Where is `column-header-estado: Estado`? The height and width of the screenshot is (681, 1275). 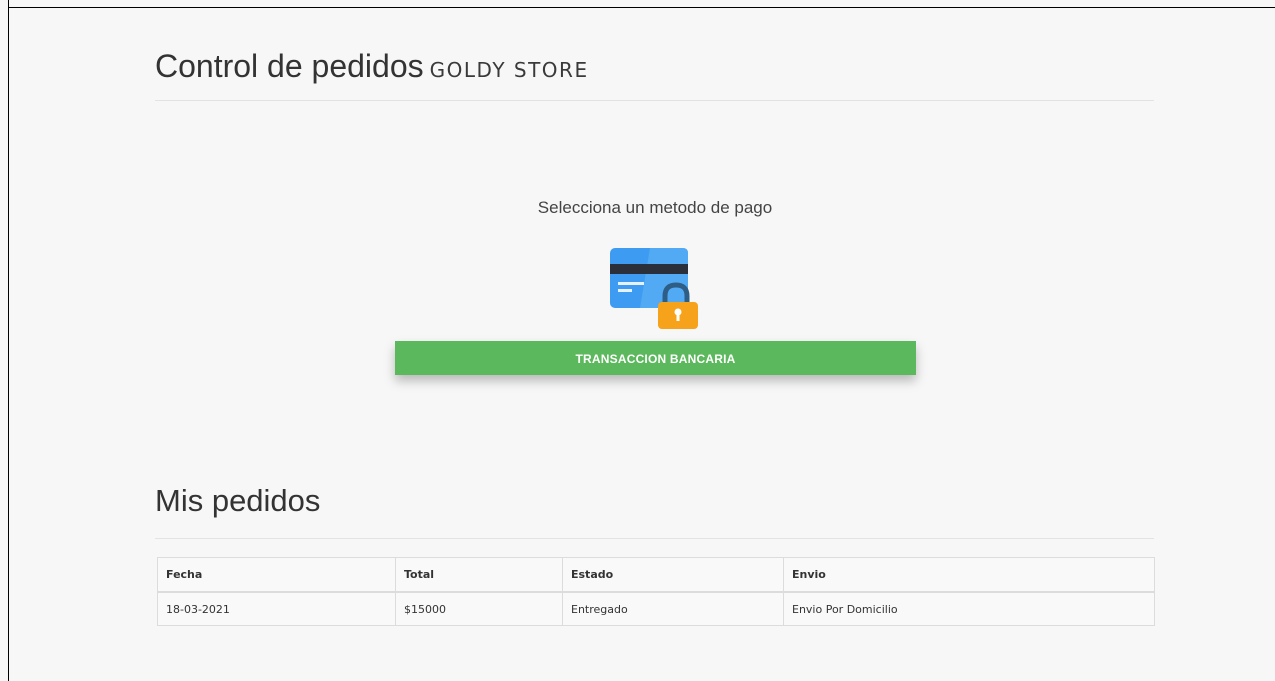 column-header-estado: Estado is located at coordinates (673, 575).